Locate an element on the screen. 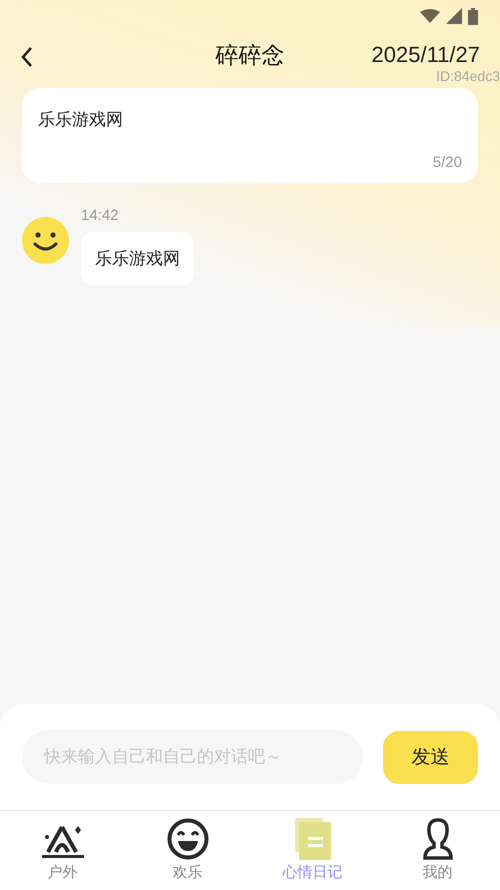 This screenshot has width=500, height=890. person-icon is located at coordinates (437, 839).